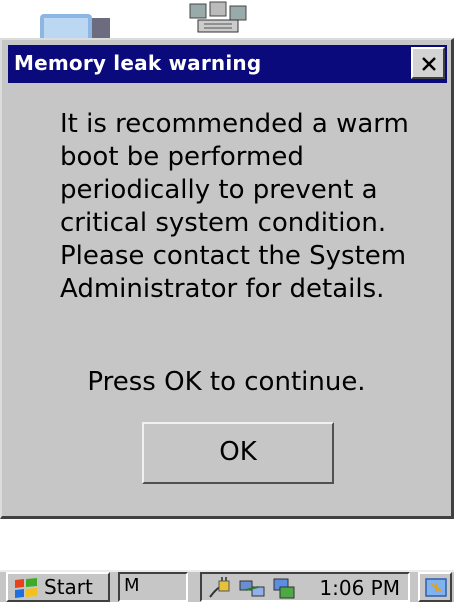  What do you see at coordinates (226, 382) in the screenshot?
I see `press-ok-instruction: Press OK to continue.` at bounding box center [226, 382].